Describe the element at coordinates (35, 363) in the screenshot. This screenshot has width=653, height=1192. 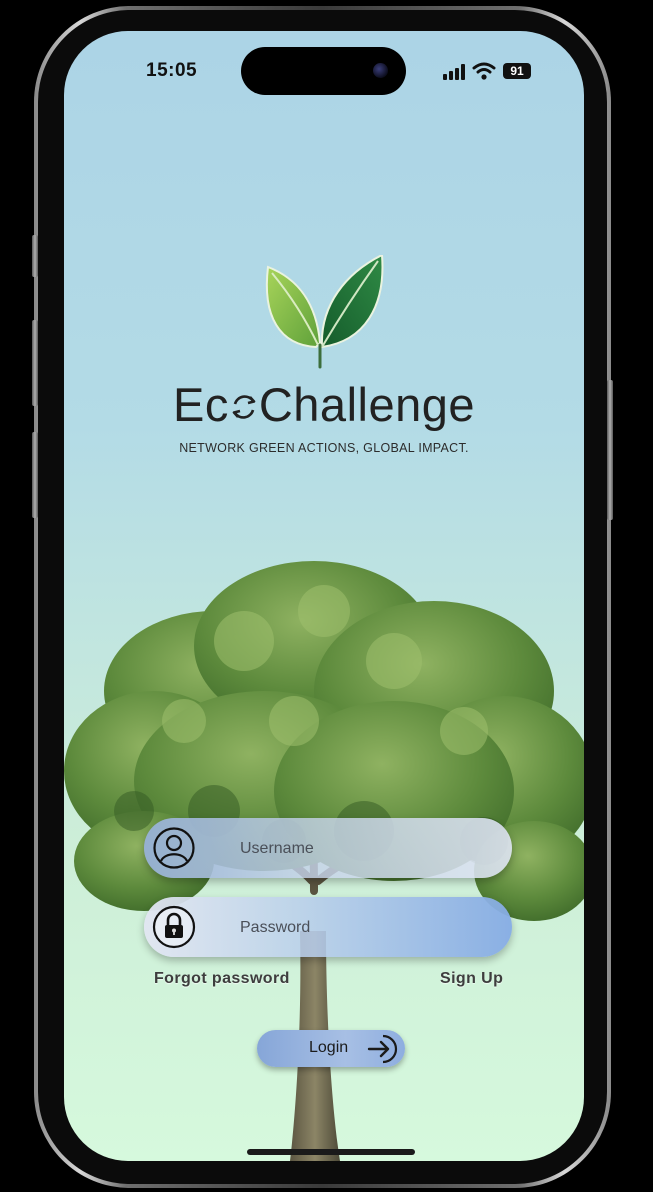
I see `volume-up-button` at that location.